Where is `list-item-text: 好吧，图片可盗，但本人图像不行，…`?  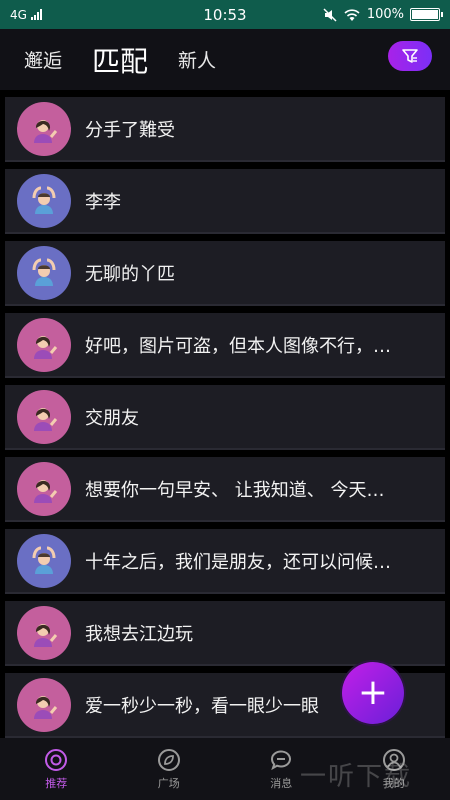
list-item-text: 好吧，图片可盗，但本人图像不行，… is located at coordinates (238, 346).